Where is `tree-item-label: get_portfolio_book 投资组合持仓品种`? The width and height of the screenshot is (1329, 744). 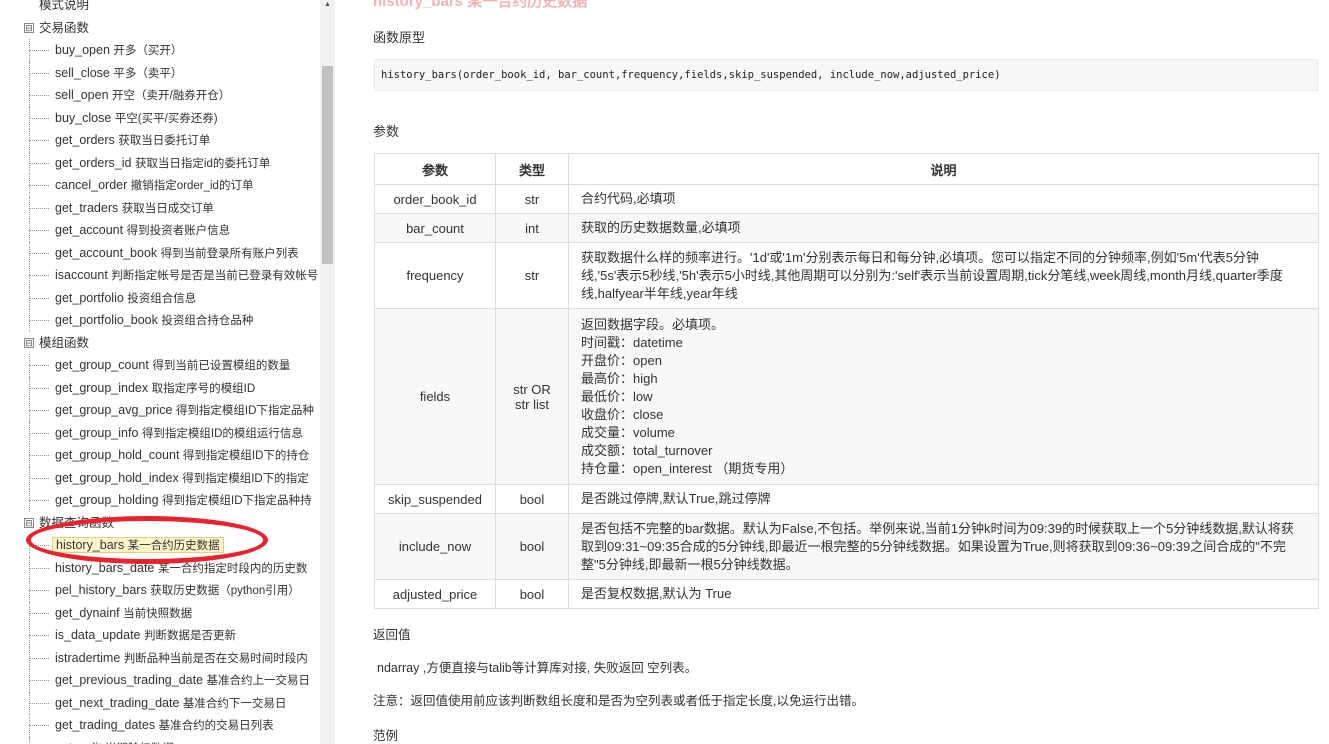 tree-item-label: get_portfolio_book 投资组合持仓品种 is located at coordinates (154, 320).